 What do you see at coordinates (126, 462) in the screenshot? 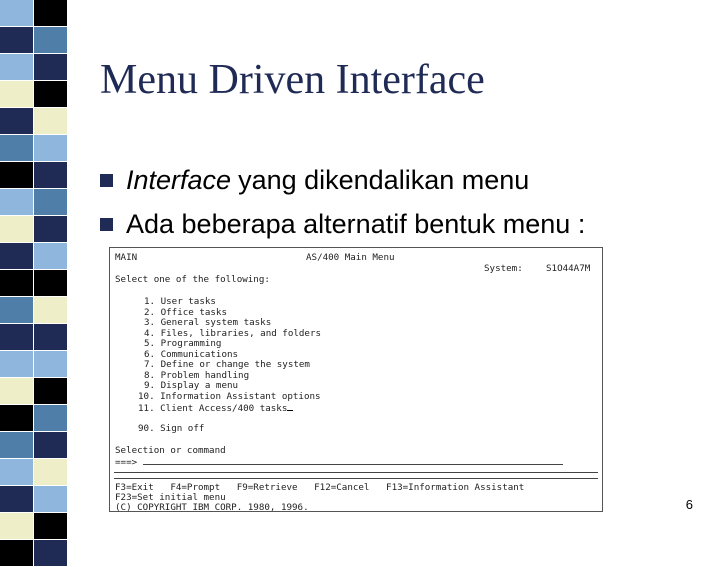
I see `command-prompt: ===>` at bounding box center [126, 462].